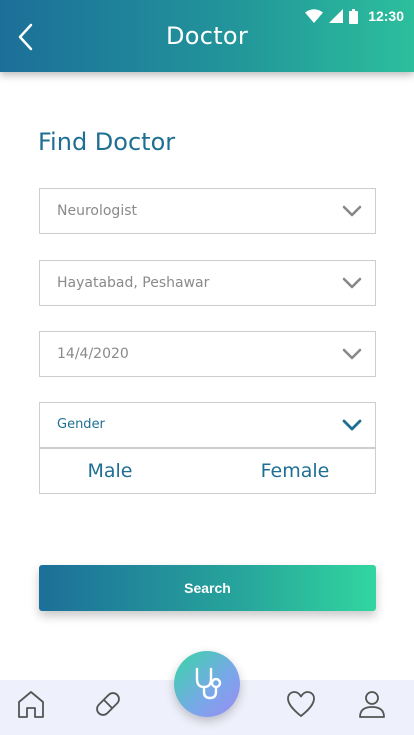 The image size is (414, 735). I want to click on date-select: 14/4/2020, so click(207, 354).